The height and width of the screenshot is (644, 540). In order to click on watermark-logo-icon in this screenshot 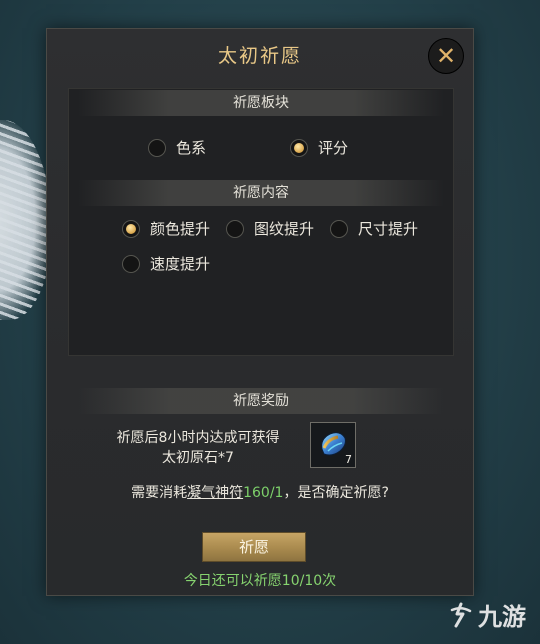, I will do `click(461, 614)`.